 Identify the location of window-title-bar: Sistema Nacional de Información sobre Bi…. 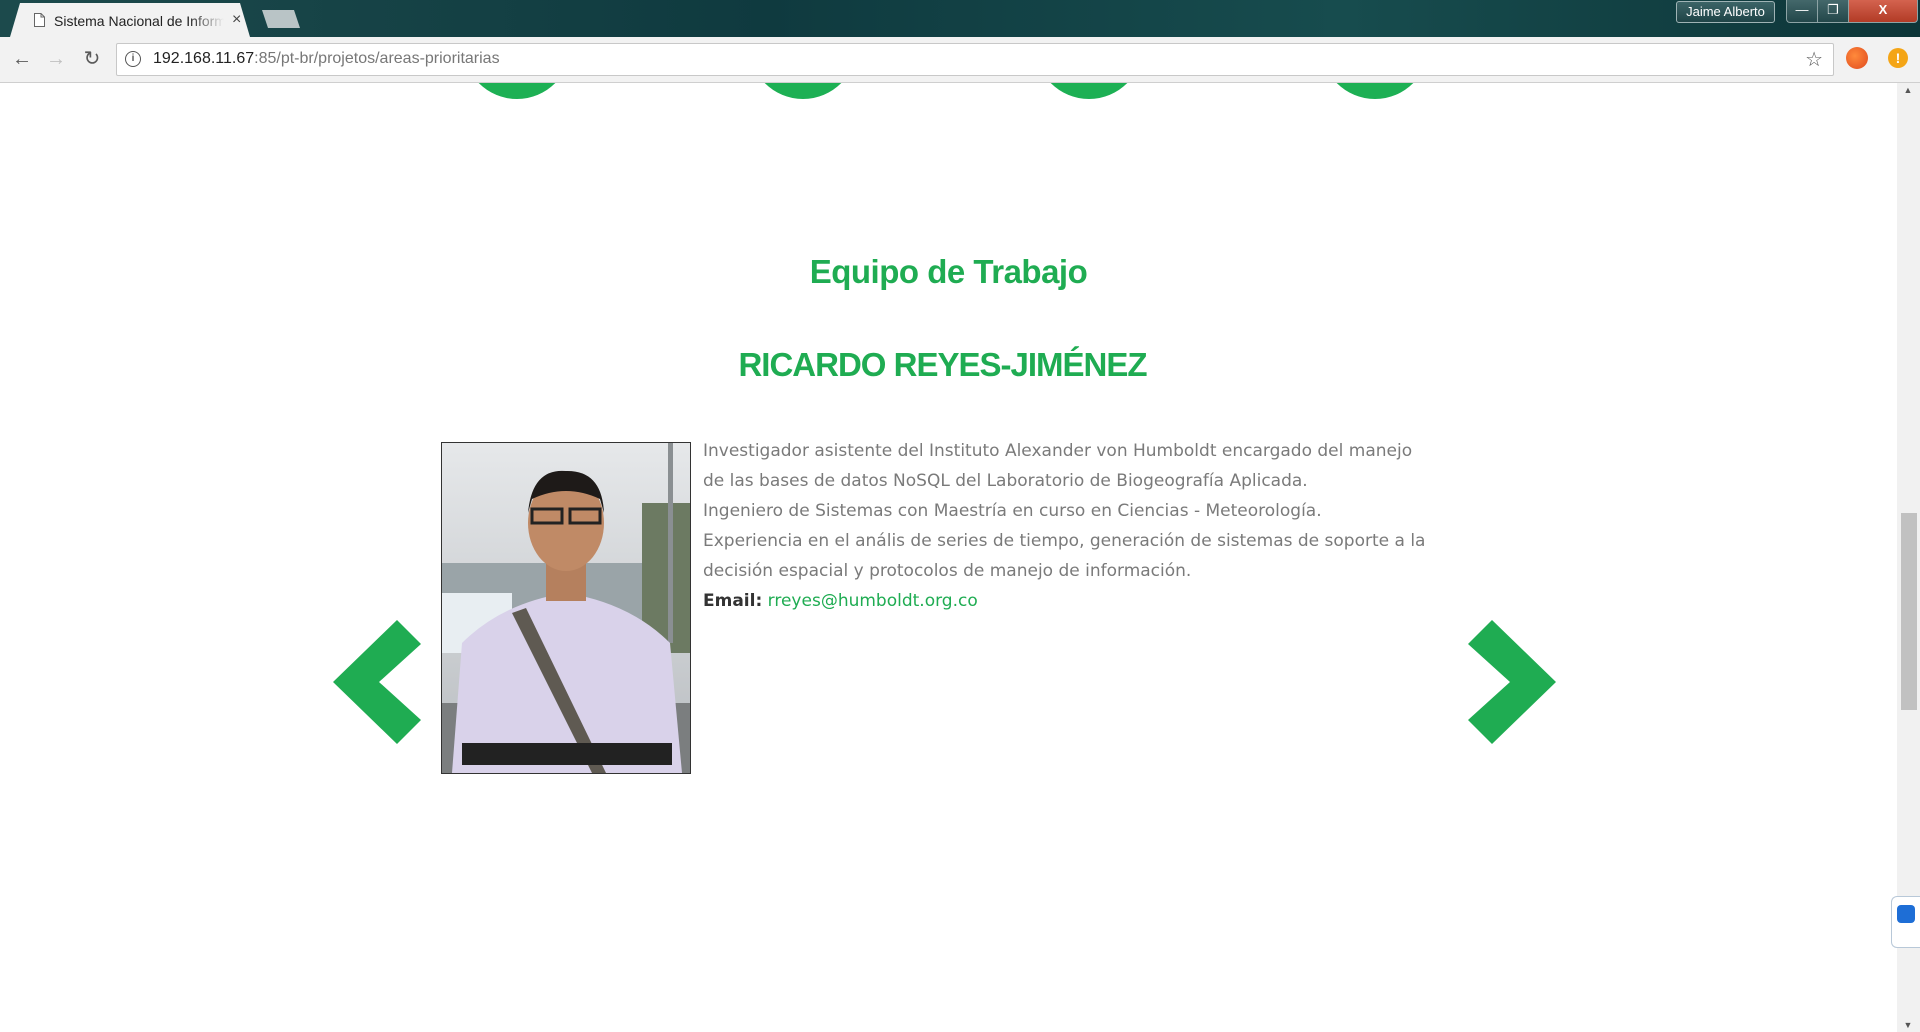
(960, 18).